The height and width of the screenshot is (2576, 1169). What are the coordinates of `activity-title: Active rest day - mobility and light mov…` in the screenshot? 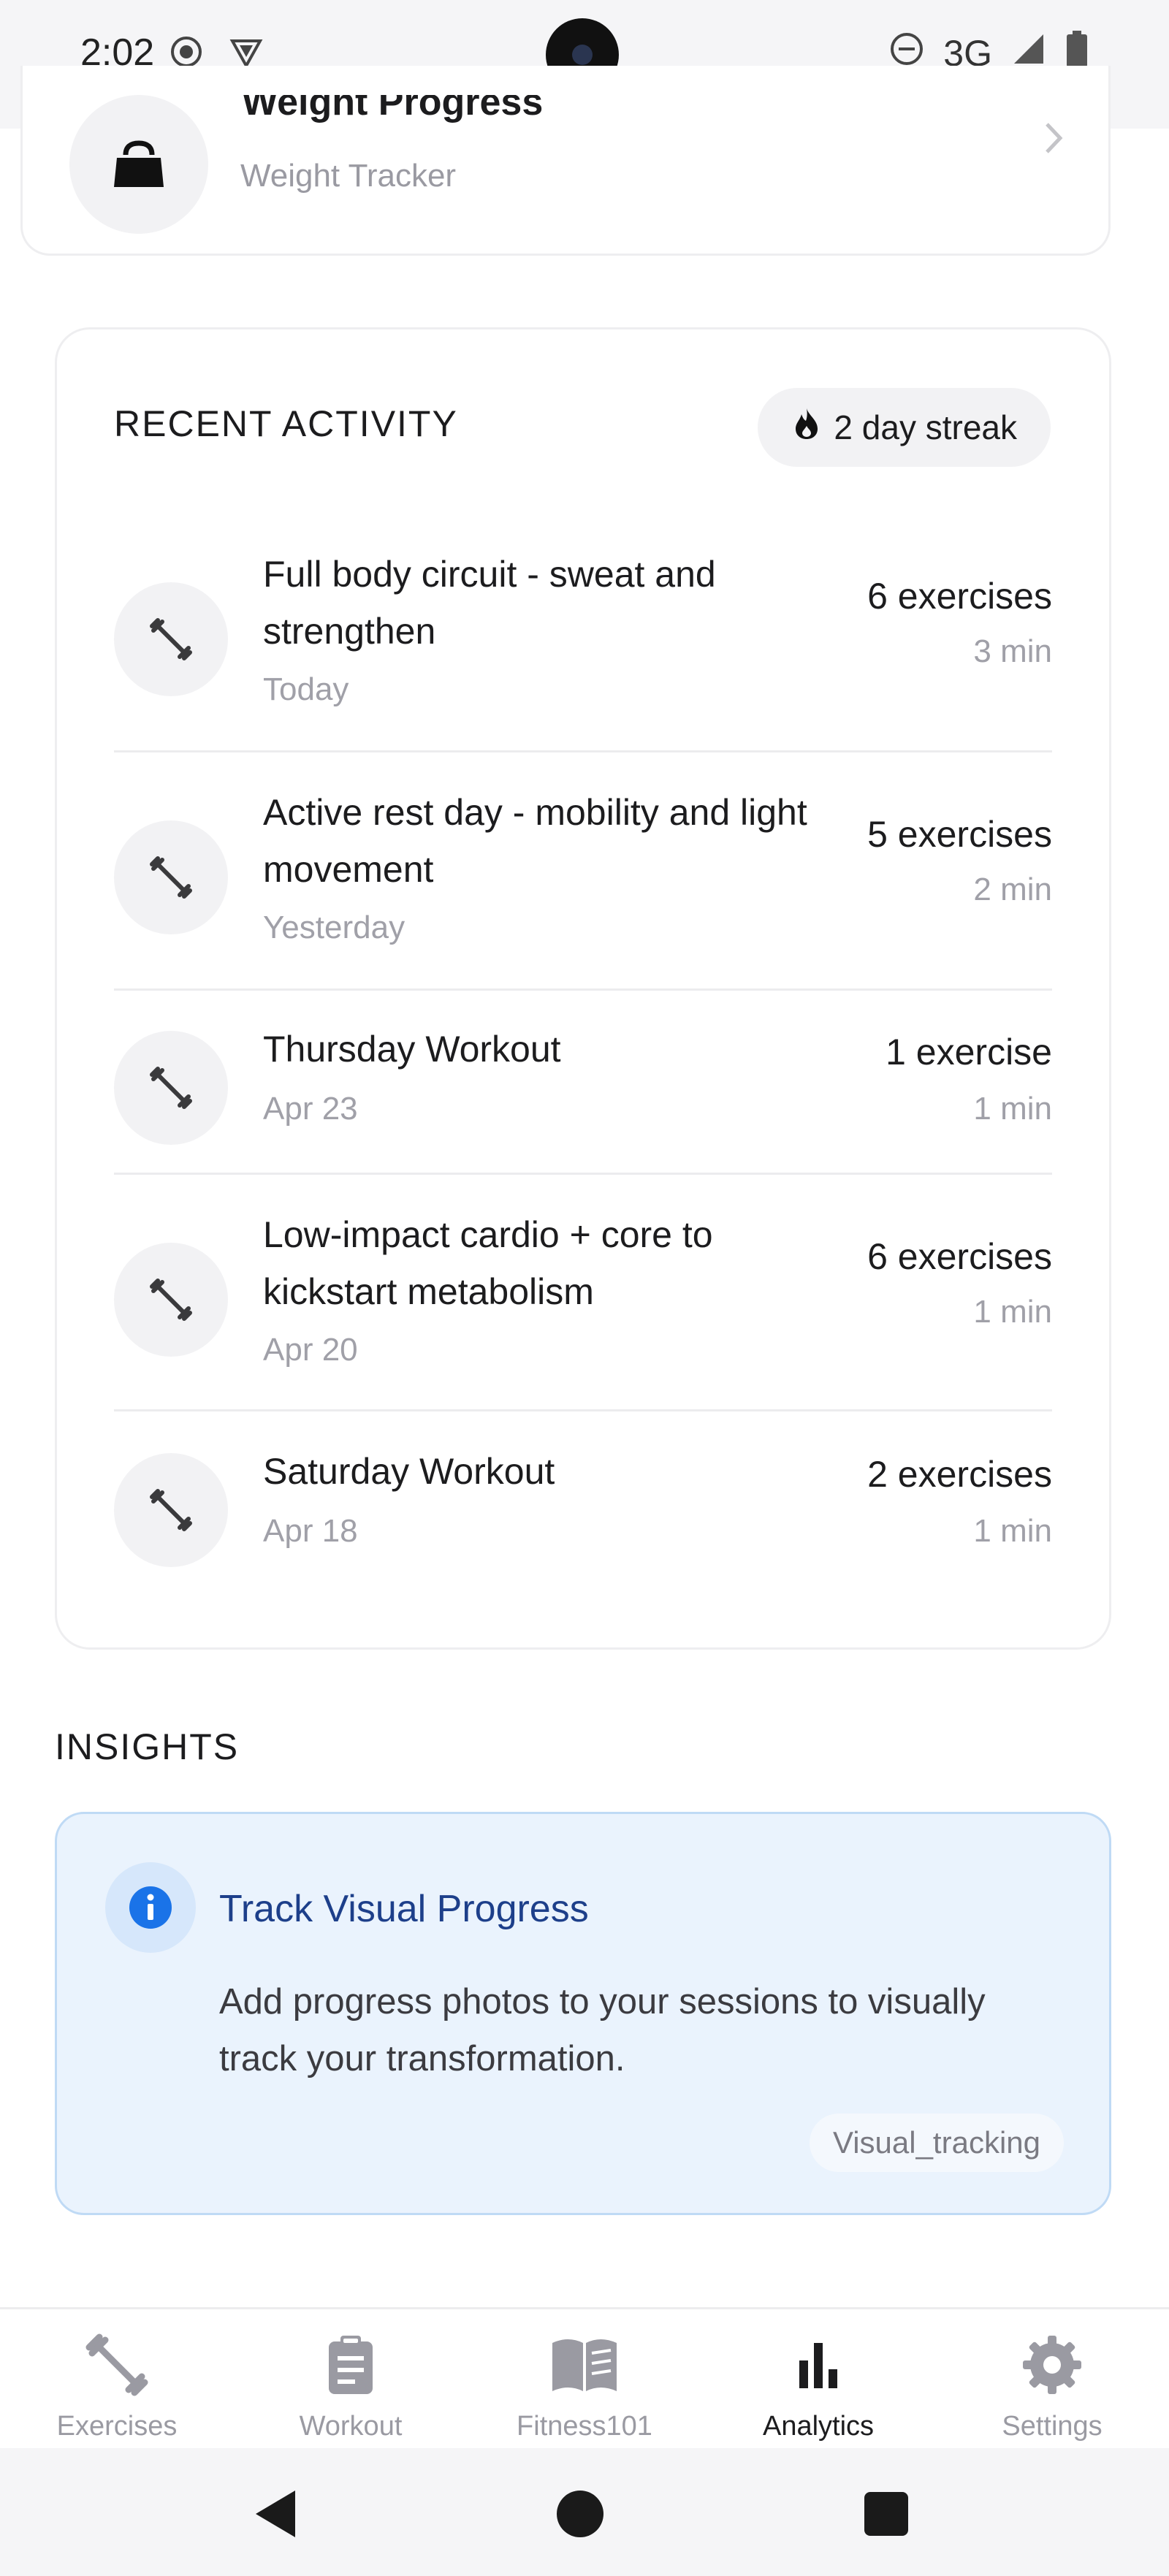 It's located at (535, 841).